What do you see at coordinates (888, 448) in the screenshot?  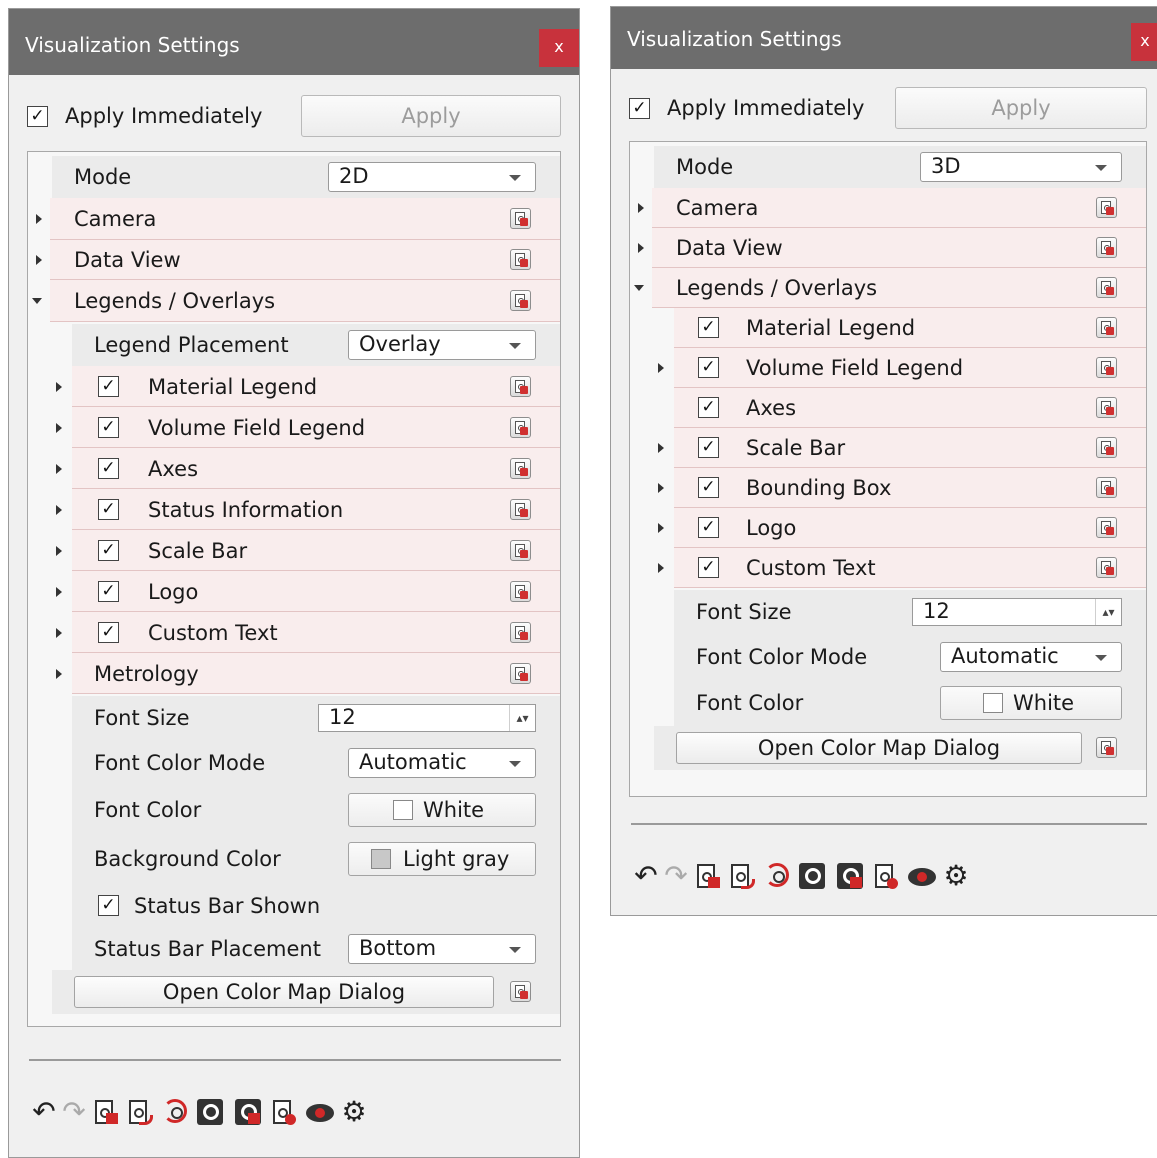 I see `overlay-item-scale-bar: ✓ Scale Bar` at bounding box center [888, 448].